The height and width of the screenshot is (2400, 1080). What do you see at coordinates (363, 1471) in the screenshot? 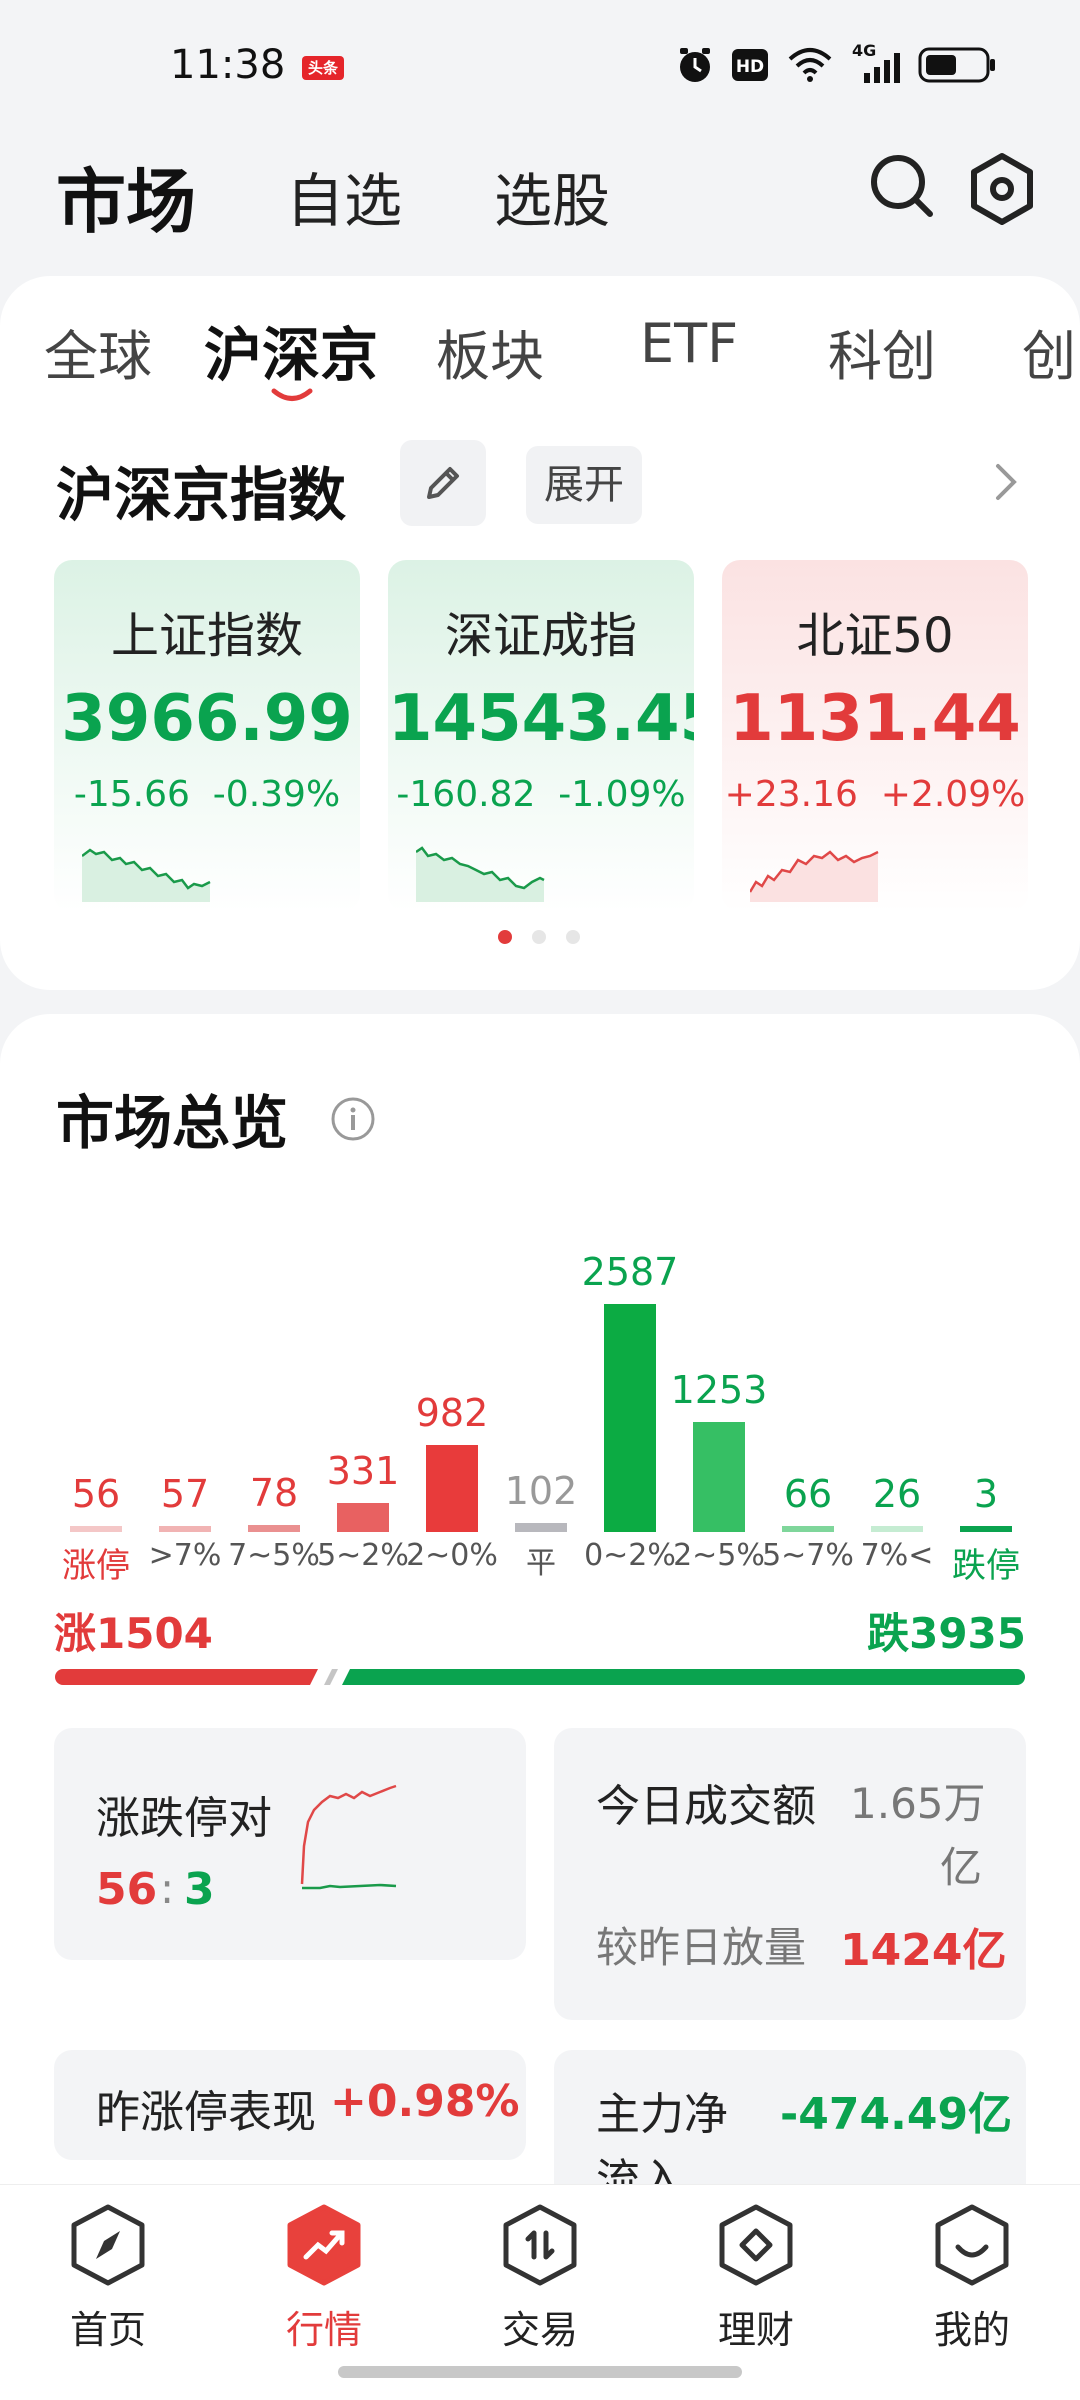
I see `bar-value-label: 331` at bounding box center [363, 1471].